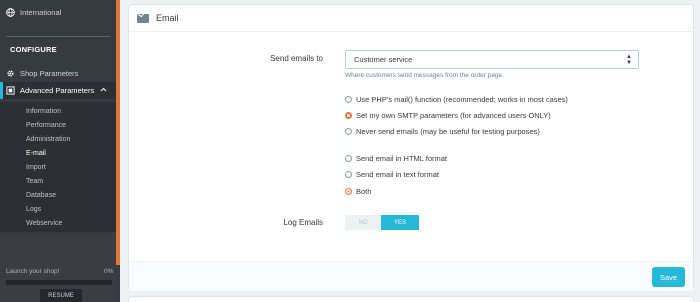 Image resolution: width=700 pixels, height=302 pixels. Describe the element at coordinates (36, 153) in the screenshot. I see `sidebar-subitem-email: E-mail` at that location.